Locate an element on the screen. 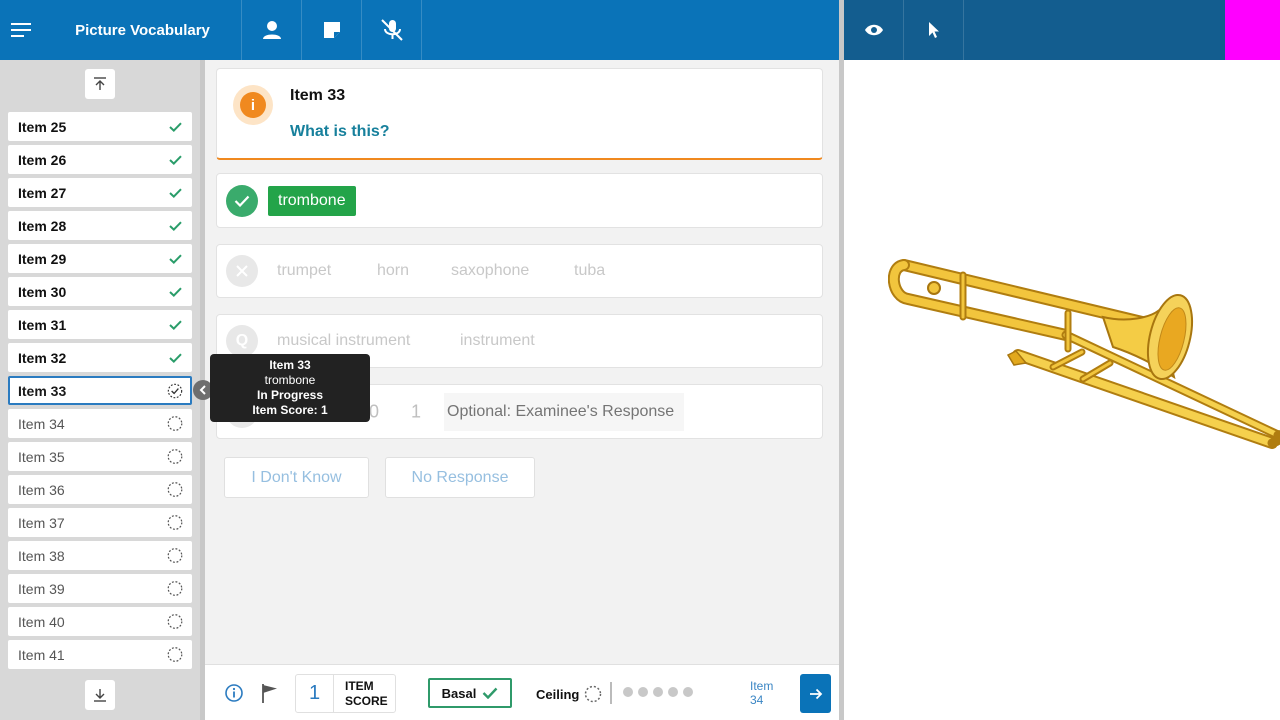 The image size is (1280, 720). question-card: i Item 33 What is this? is located at coordinates (519, 114).